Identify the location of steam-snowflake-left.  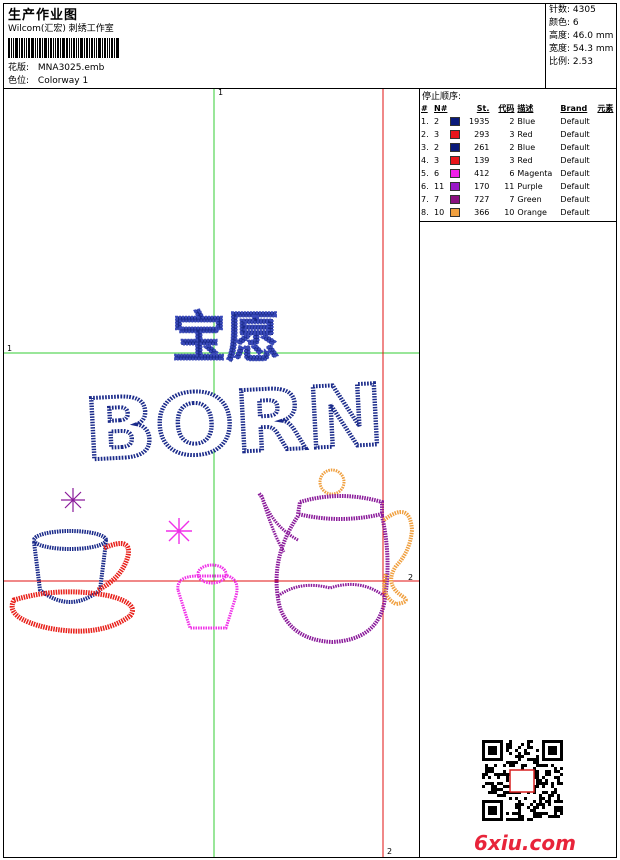
(73, 500).